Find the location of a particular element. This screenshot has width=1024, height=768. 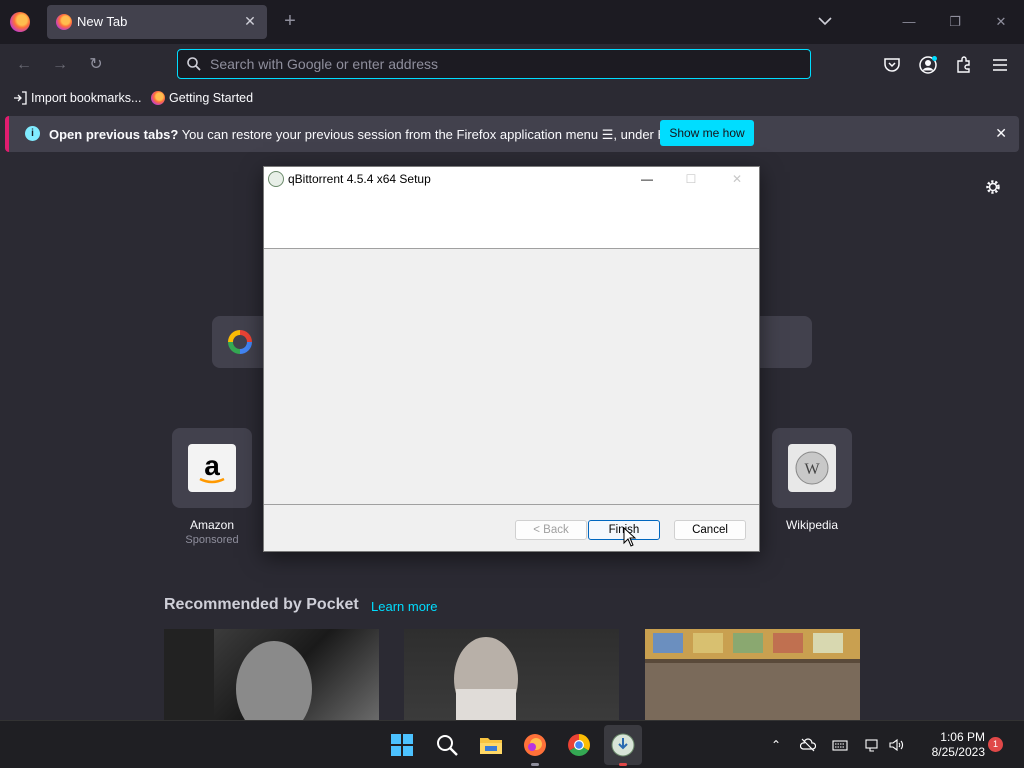

amazon-logo-icon: a is located at coordinates (212, 468).